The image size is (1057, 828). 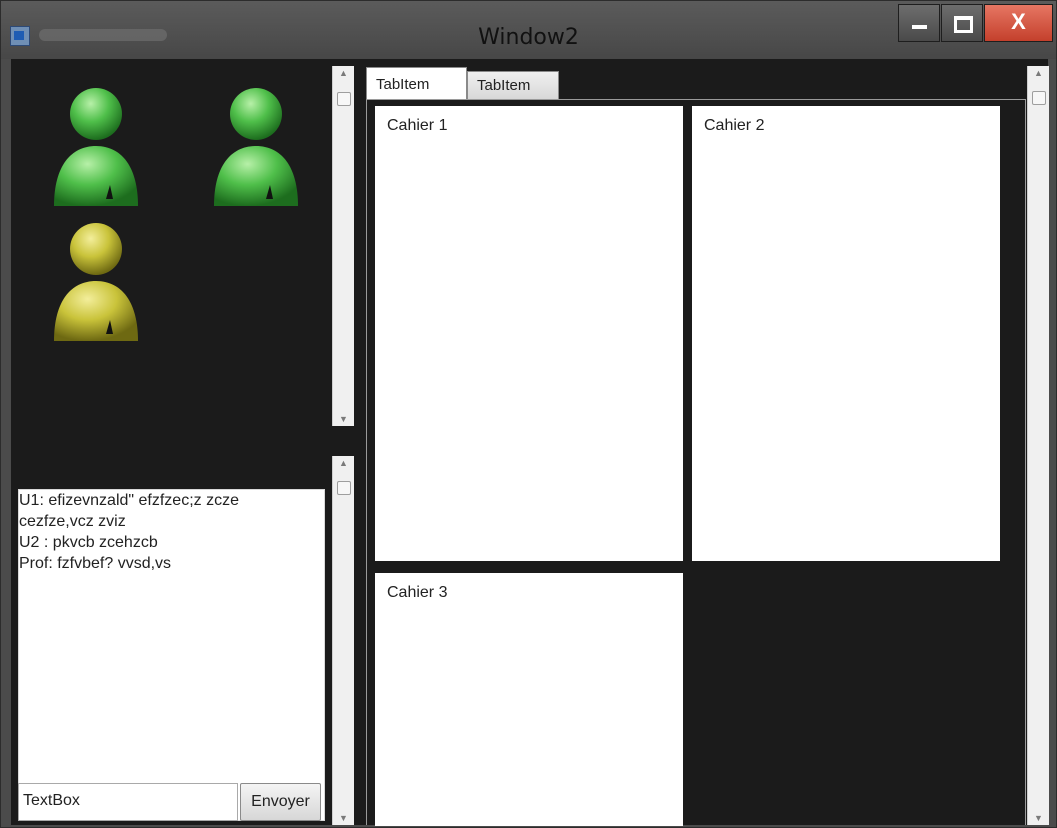 I want to click on maximize-button, so click(x=962, y=23).